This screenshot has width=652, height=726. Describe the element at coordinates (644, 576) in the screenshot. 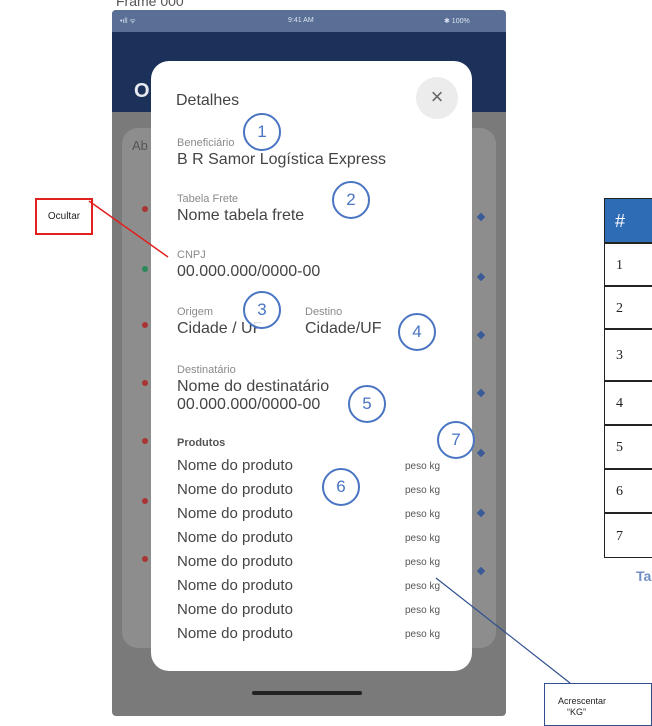

I see `table-caption: Ta` at that location.